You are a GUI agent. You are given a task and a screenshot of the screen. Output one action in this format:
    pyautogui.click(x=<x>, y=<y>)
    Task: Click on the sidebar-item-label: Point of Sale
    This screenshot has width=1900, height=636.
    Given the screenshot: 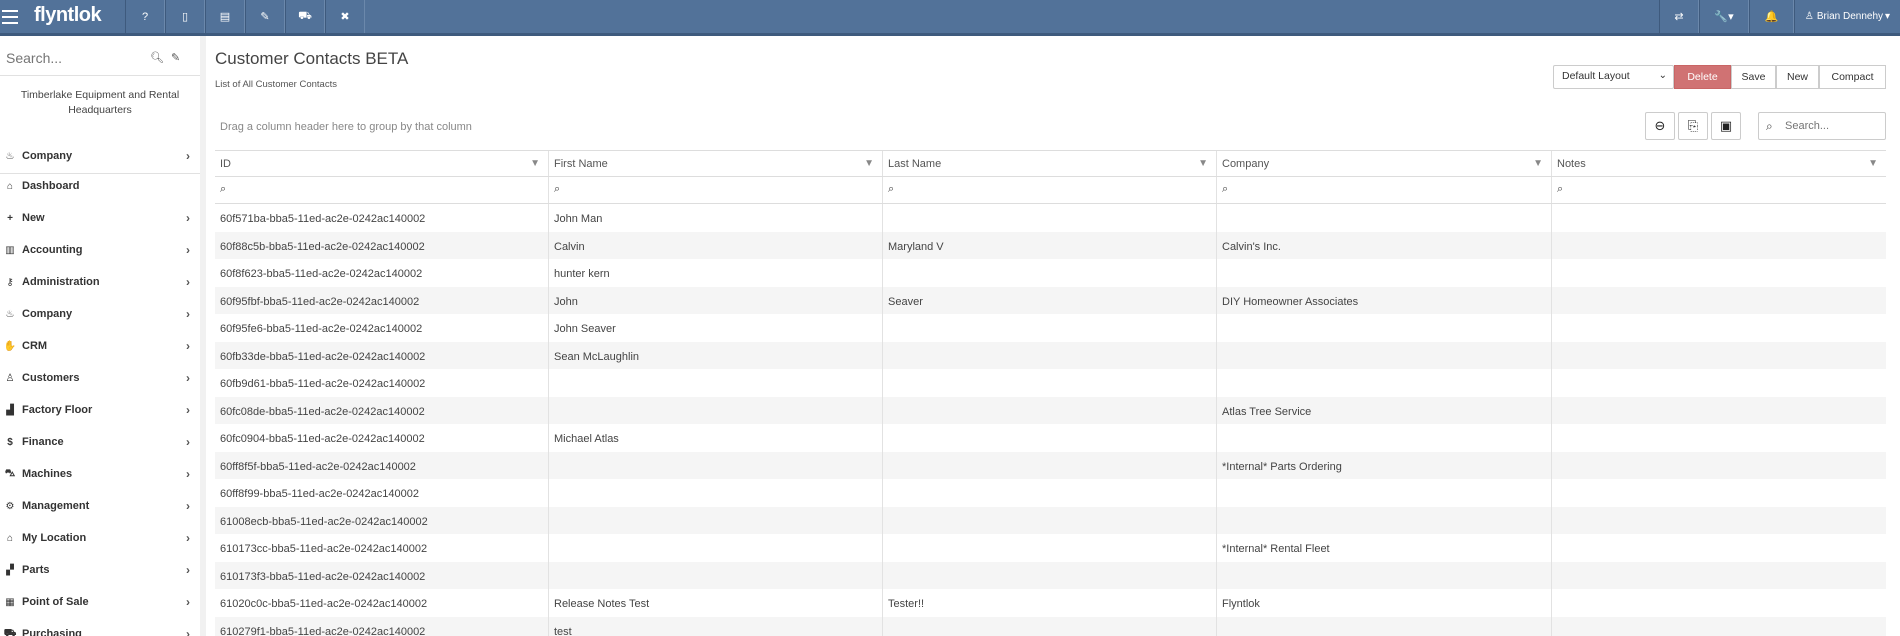 What is the action you would take?
    pyautogui.click(x=55, y=602)
    